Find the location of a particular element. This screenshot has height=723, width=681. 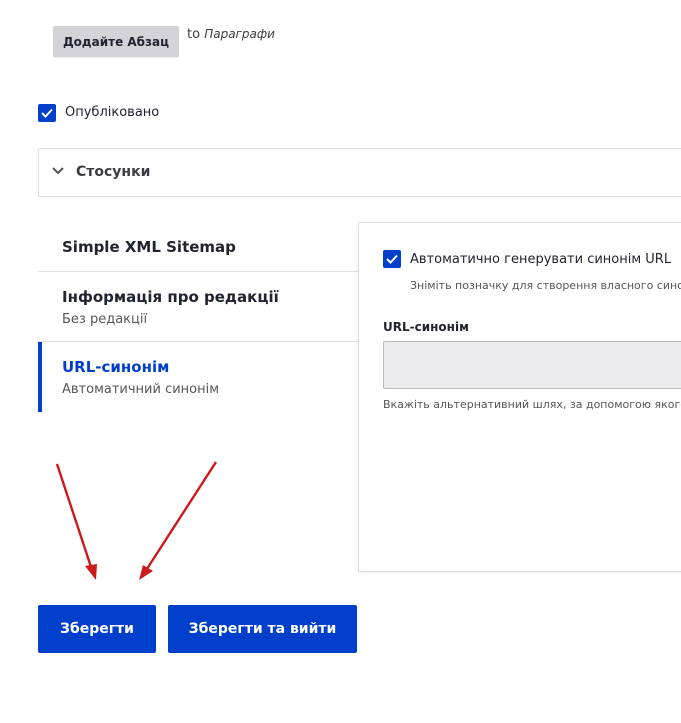

vertical-tab-summary: Без редакції is located at coordinates (105, 319).